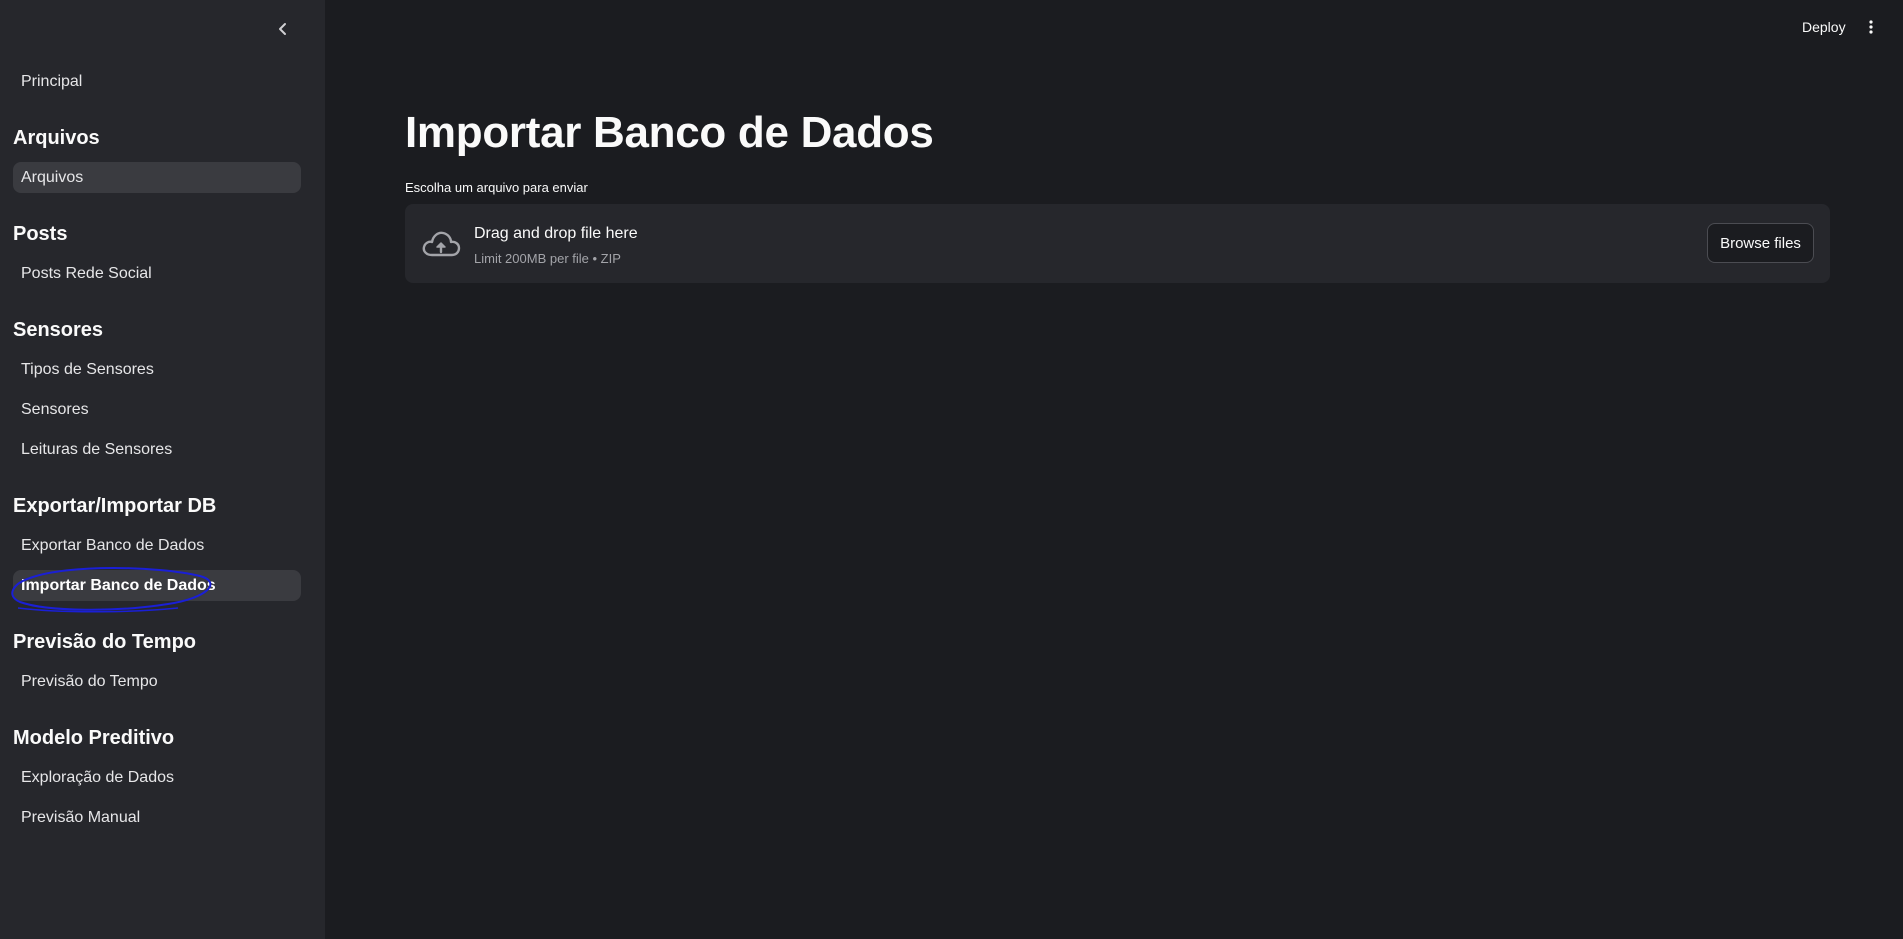  What do you see at coordinates (58, 330) in the screenshot?
I see `sidebar-section-sensores: Sensores` at bounding box center [58, 330].